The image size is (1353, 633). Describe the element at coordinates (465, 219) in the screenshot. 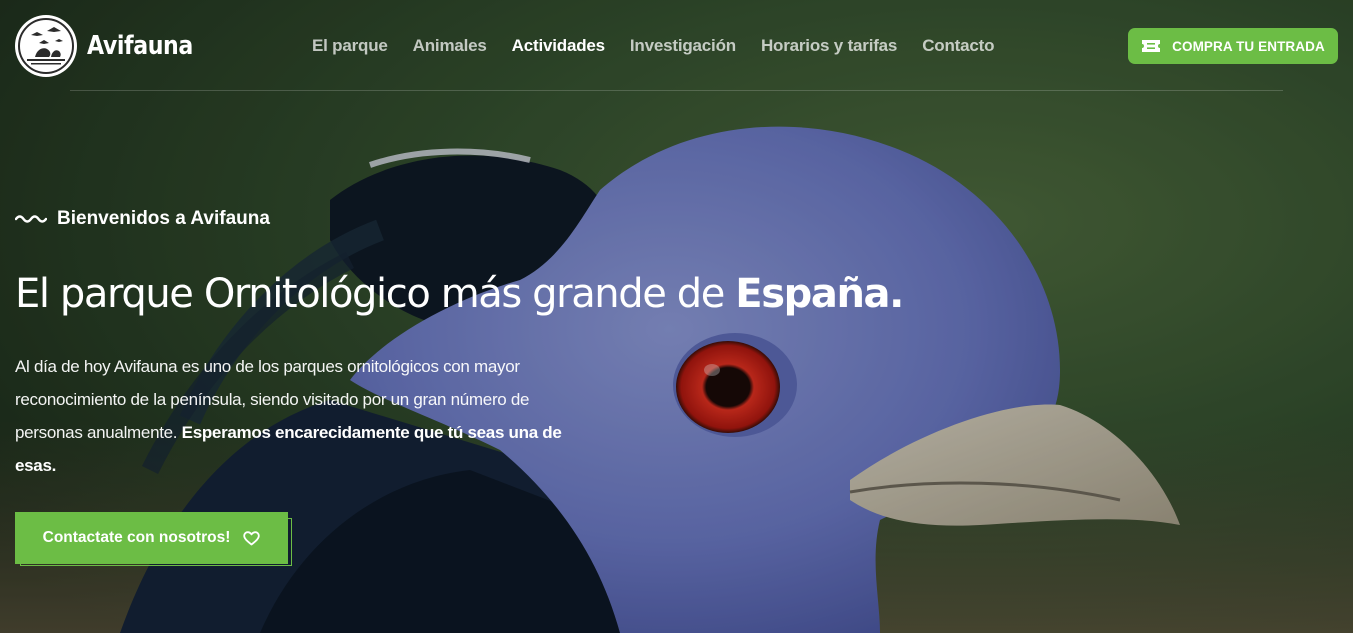

I see `hero-eyebrow: Bienvenidos a Avifauna` at that location.